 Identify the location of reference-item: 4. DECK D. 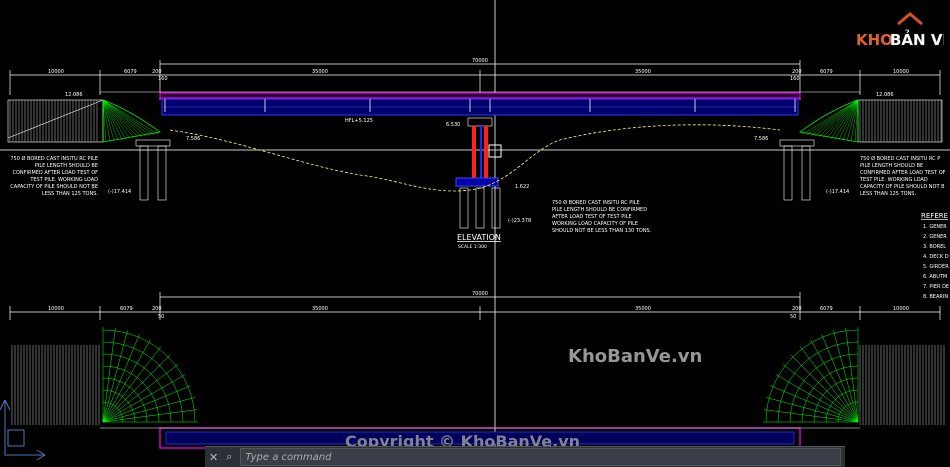
(936, 257).